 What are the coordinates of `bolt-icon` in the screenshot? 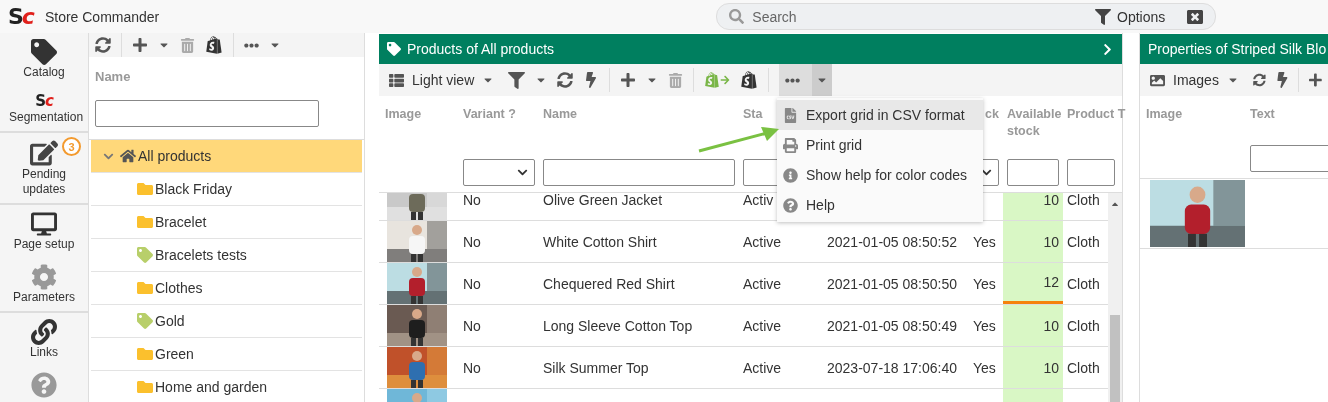 It's located at (1282, 80).